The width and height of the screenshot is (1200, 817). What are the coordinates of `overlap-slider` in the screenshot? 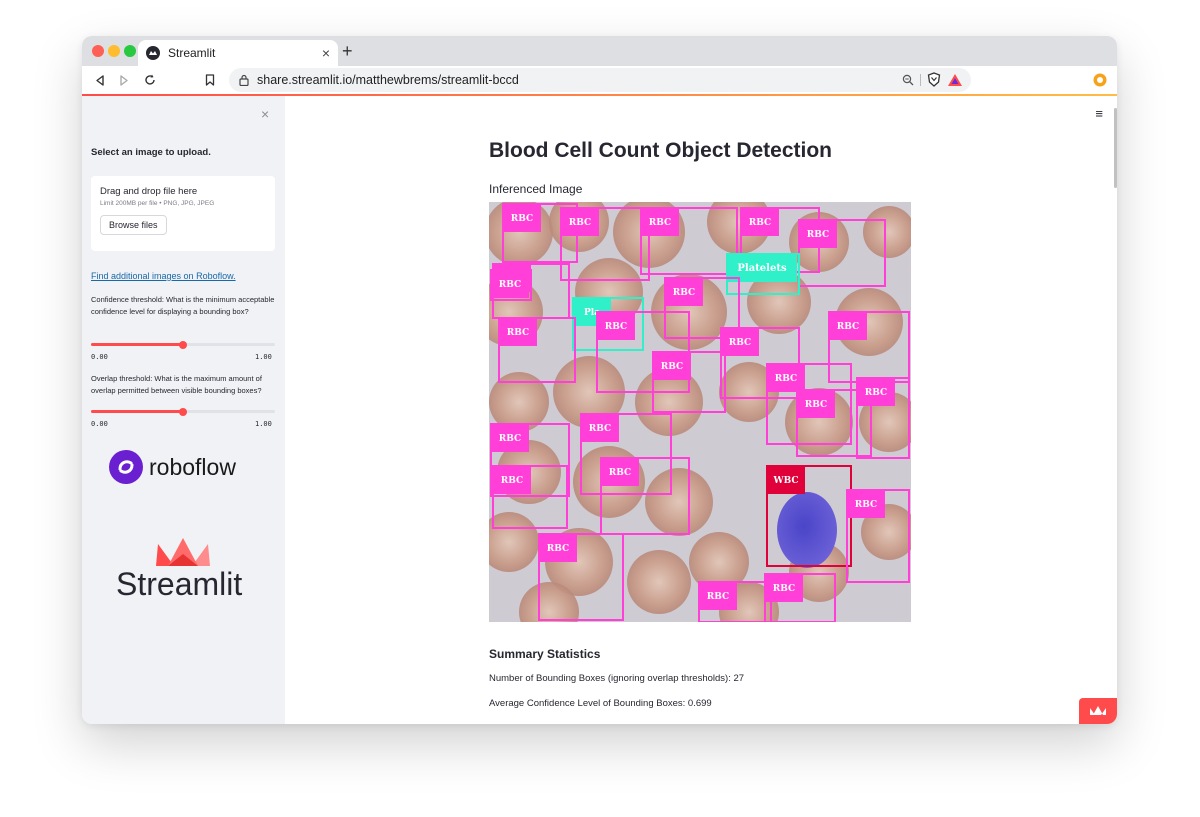 It's located at (183, 411).